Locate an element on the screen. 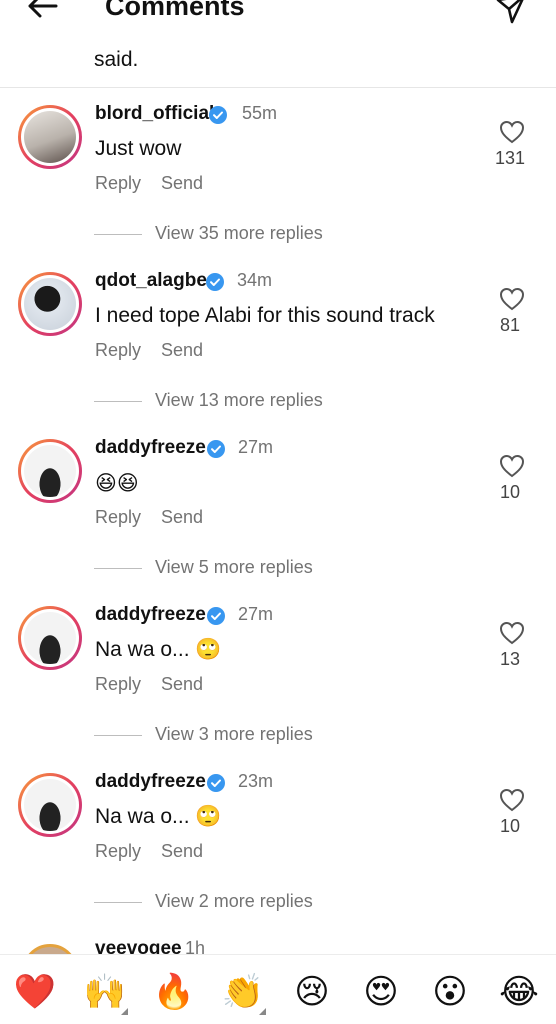 The image size is (556, 1024). clapping-hands-emoji-button: 👏 is located at coordinates (243, 992).